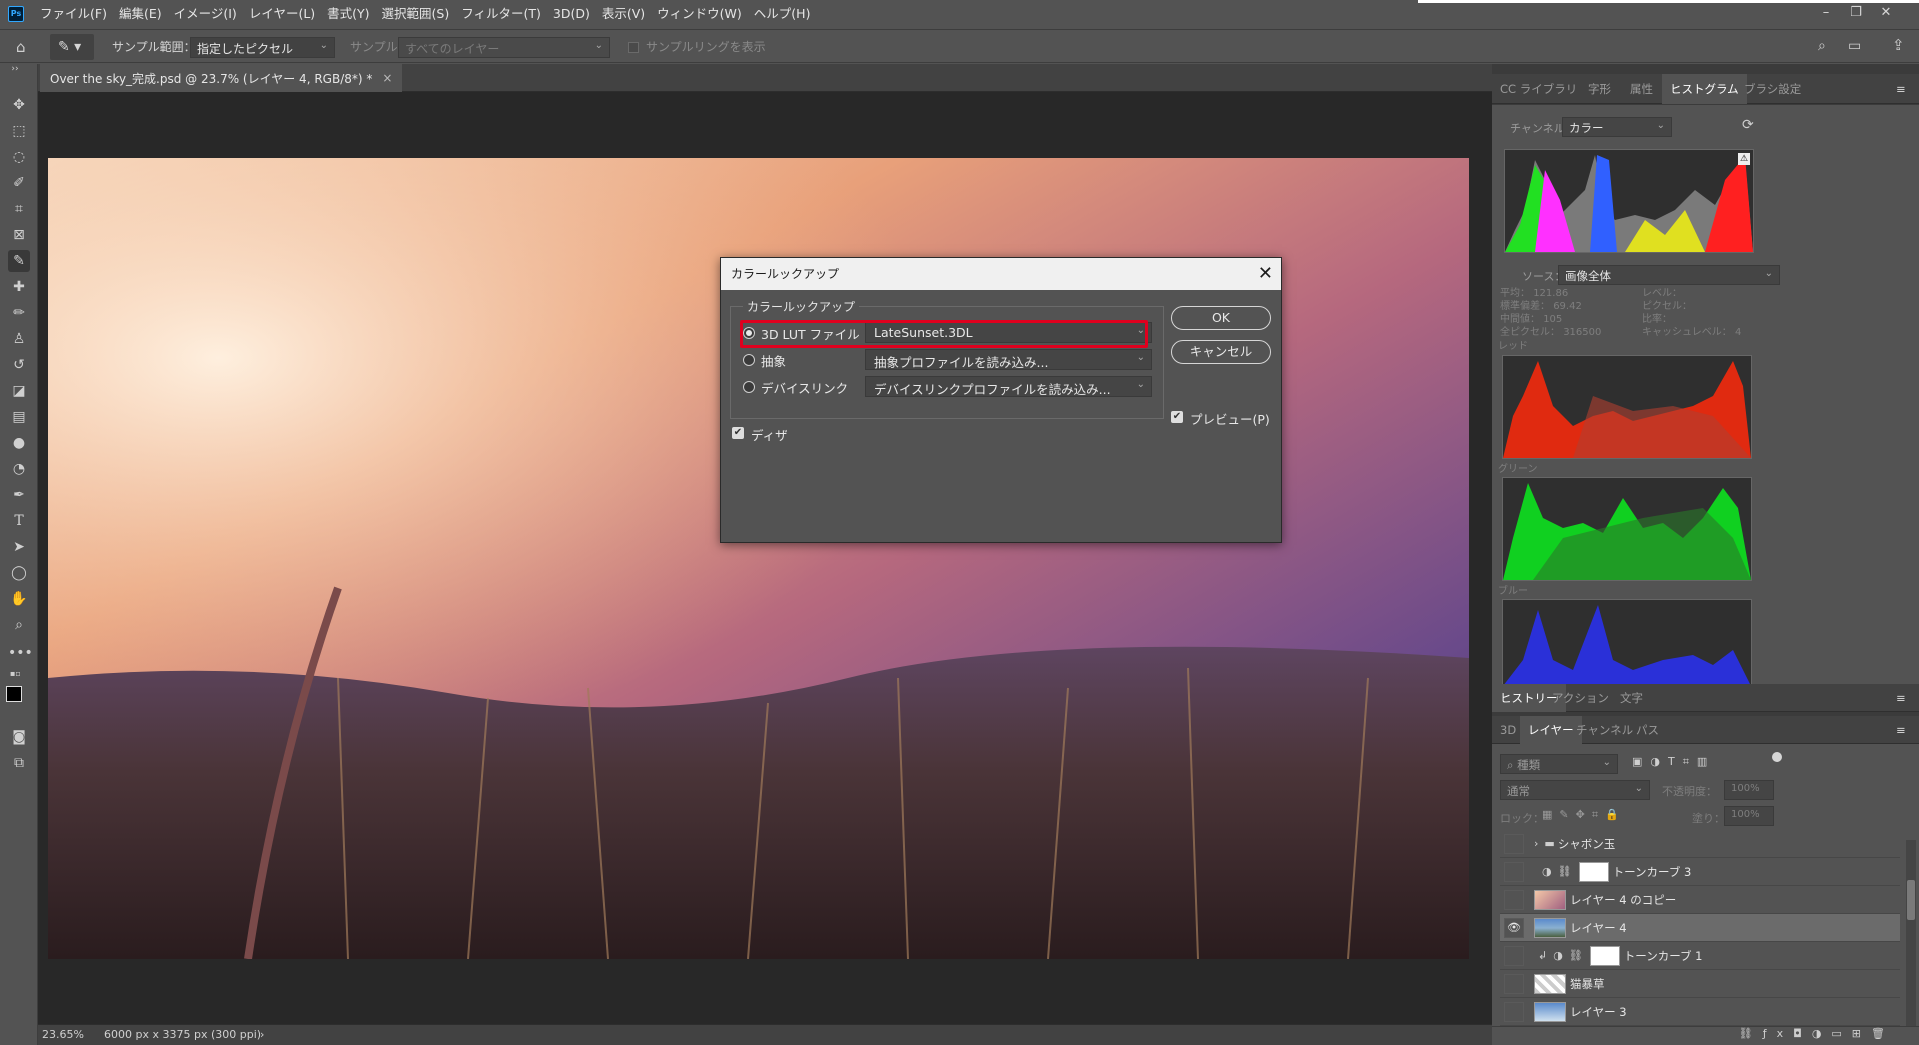 The height and width of the screenshot is (1045, 1919). What do you see at coordinates (749, 387) in the screenshot?
I see `radio-devicelink` at bounding box center [749, 387].